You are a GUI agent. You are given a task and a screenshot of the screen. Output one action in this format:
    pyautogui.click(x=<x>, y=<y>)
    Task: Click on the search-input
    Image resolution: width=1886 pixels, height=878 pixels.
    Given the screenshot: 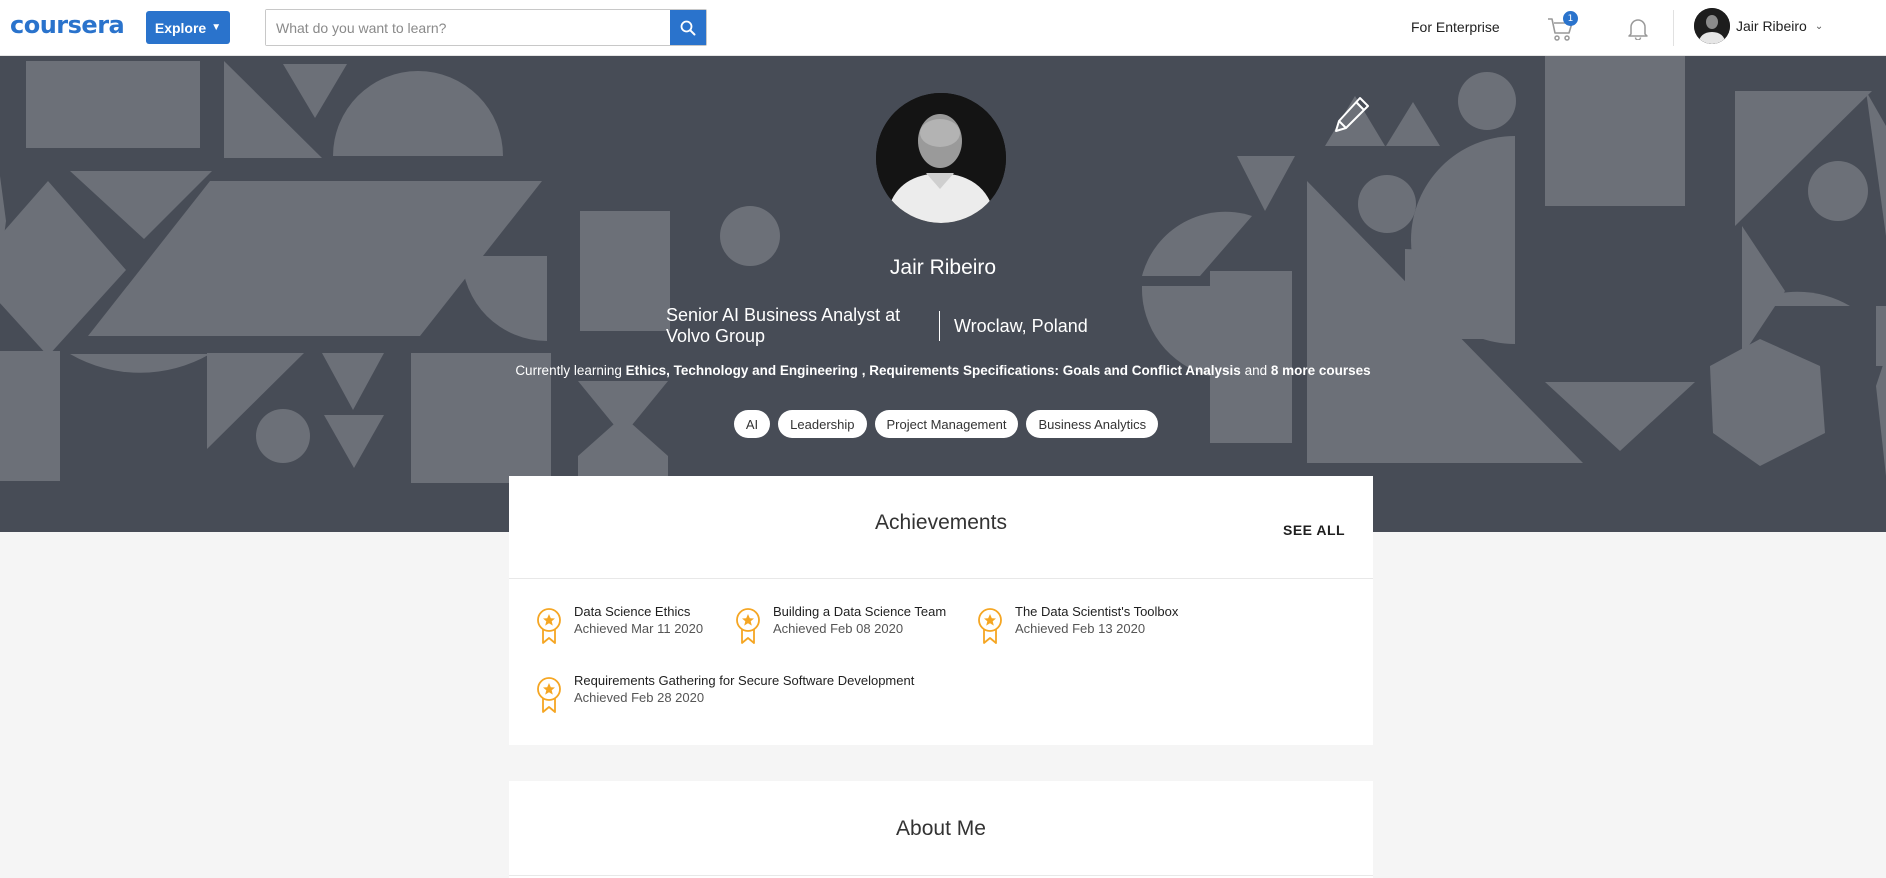 What is the action you would take?
    pyautogui.click(x=468, y=27)
    